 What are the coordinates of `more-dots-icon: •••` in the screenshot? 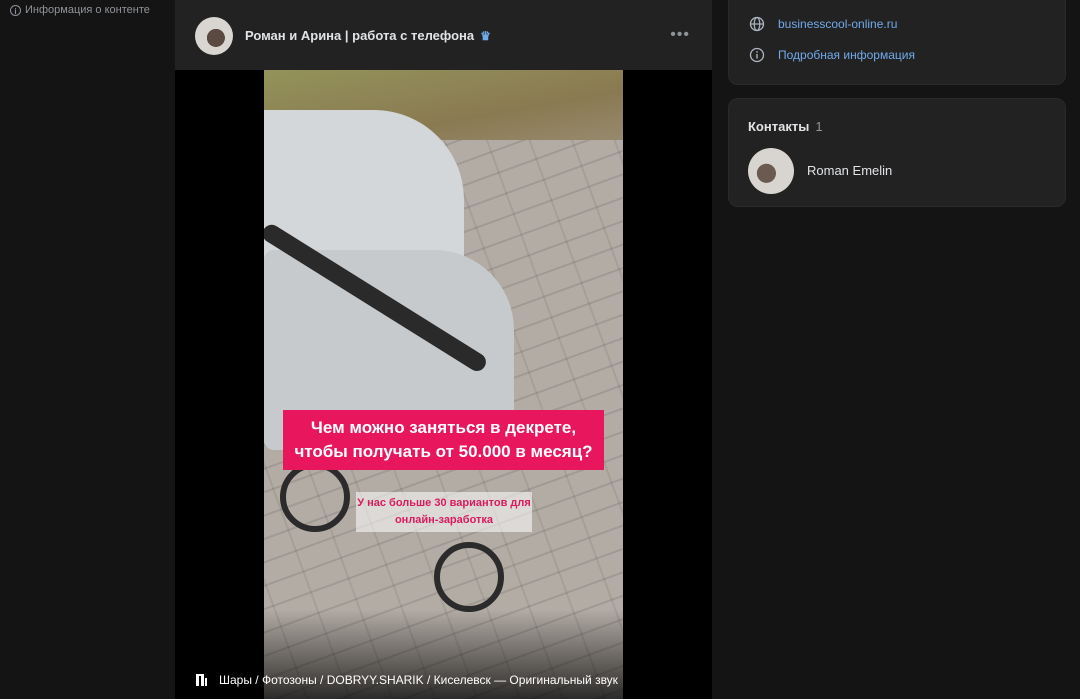 It's located at (680, 35).